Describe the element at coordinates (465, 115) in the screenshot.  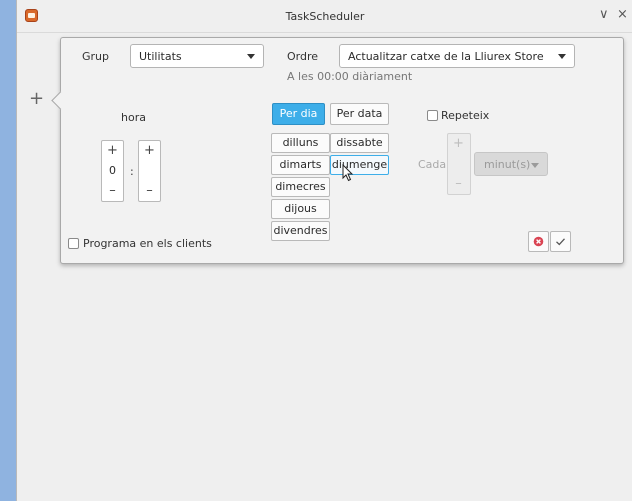
I see `repeat-label: Repeteix` at that location.